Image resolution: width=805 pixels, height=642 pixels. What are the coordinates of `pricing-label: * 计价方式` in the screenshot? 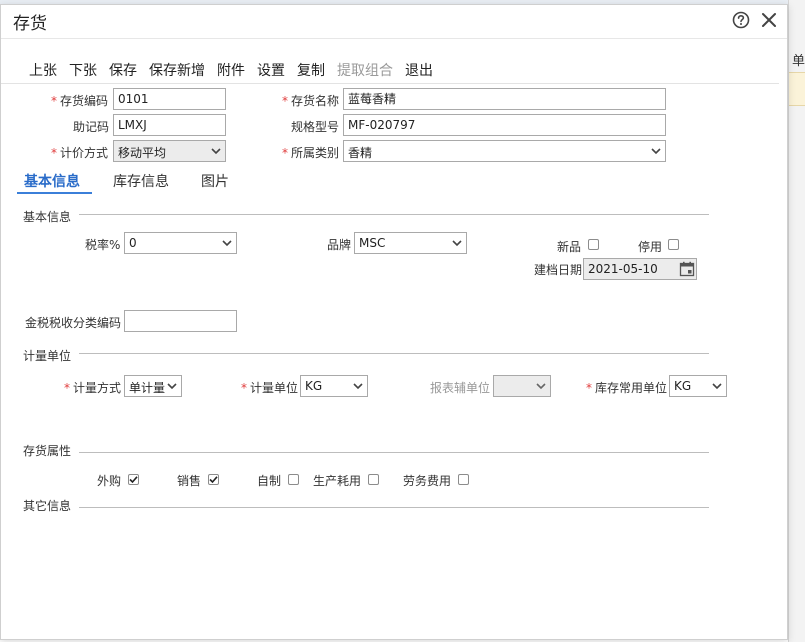 It's located at (79, 152).